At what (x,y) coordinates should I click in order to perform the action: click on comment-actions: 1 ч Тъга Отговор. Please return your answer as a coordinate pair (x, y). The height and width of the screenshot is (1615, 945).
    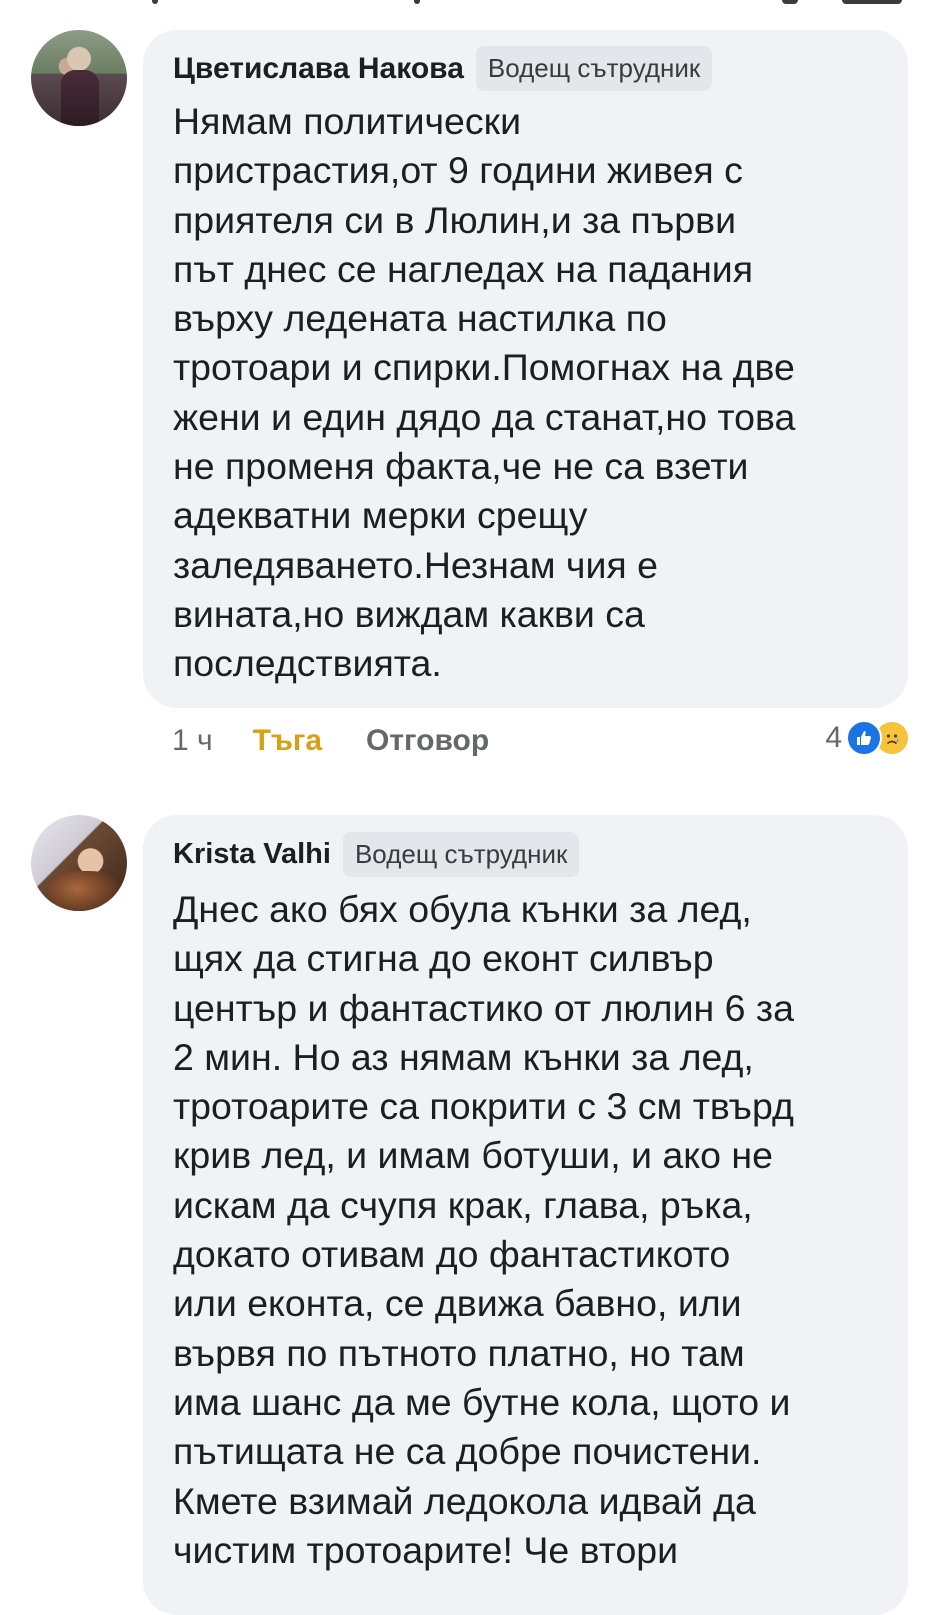
    Looking at the image, I should click on (330, 741).